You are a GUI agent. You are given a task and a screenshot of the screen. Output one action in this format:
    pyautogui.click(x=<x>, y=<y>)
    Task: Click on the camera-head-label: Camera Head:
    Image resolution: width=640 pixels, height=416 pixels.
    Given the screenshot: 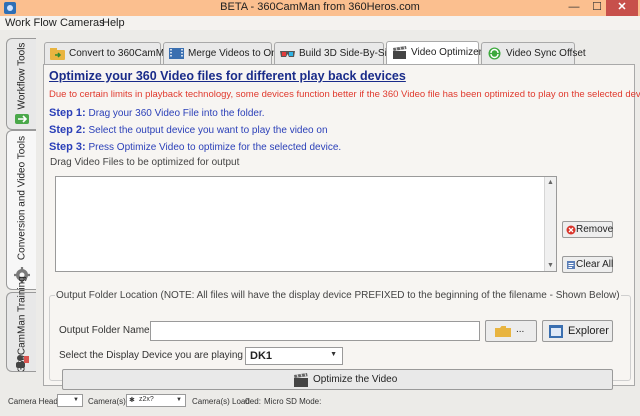 What is the action you would take?
    pyautogui.click(x=34, y=401)
    